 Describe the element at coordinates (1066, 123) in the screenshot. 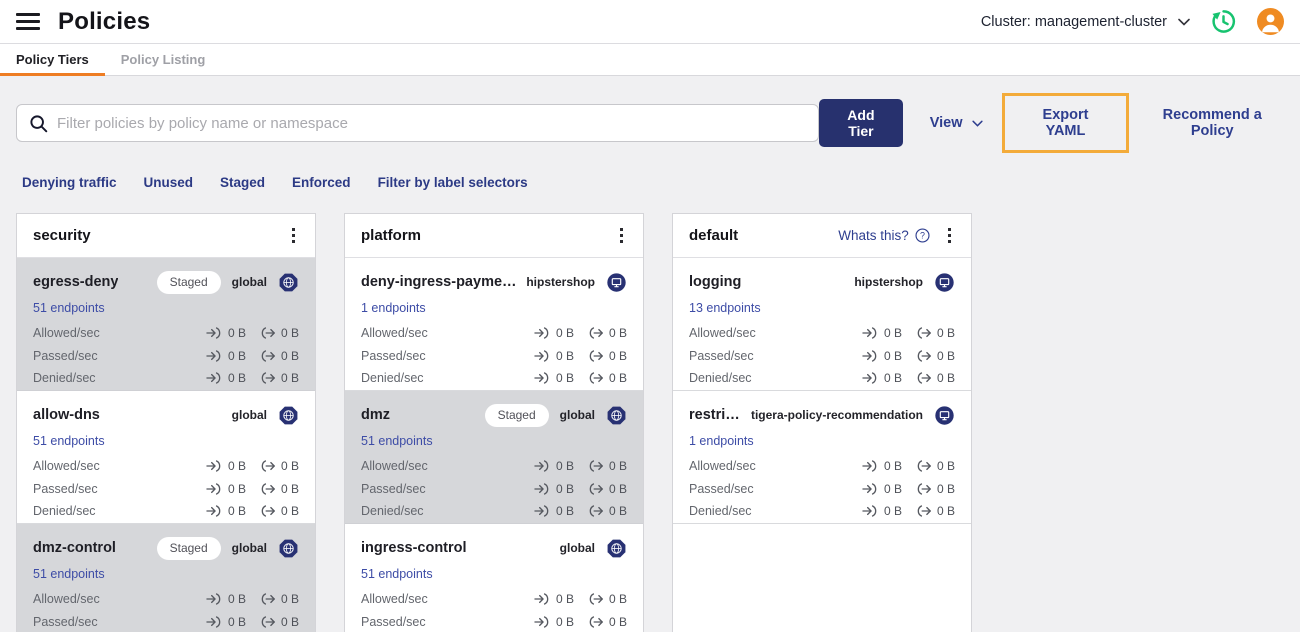

I see `export-yaml-button: Export YAML` at that location.